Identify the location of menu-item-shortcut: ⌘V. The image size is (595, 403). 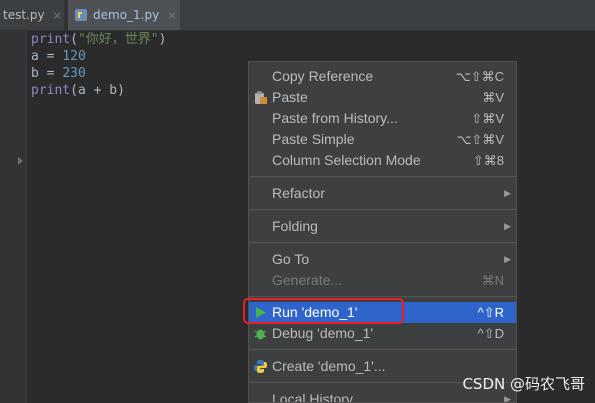
(493, 97).